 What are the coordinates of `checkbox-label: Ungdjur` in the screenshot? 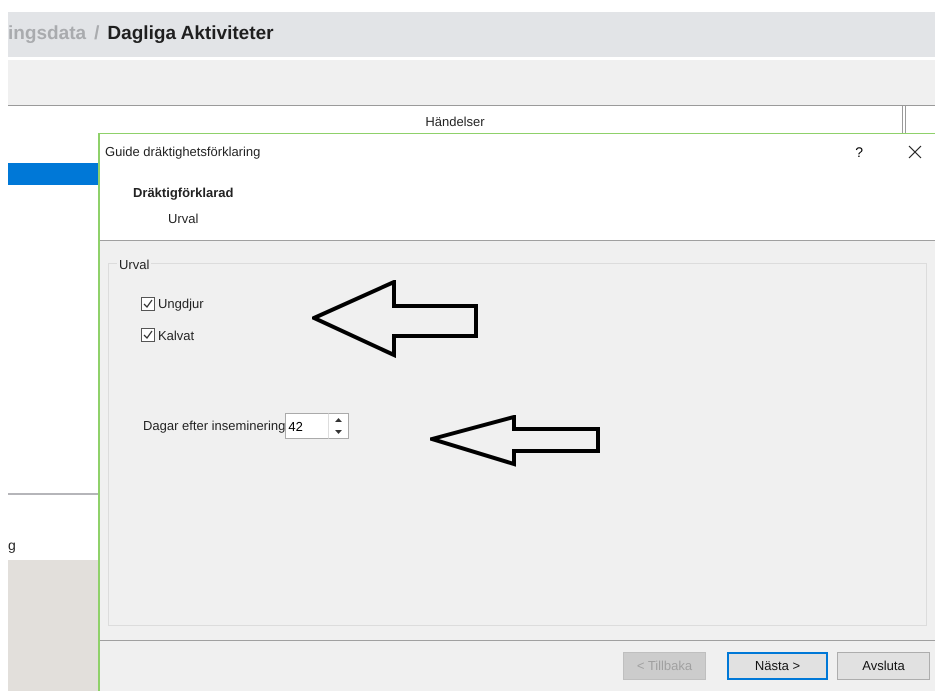 It's located at (181, 304).